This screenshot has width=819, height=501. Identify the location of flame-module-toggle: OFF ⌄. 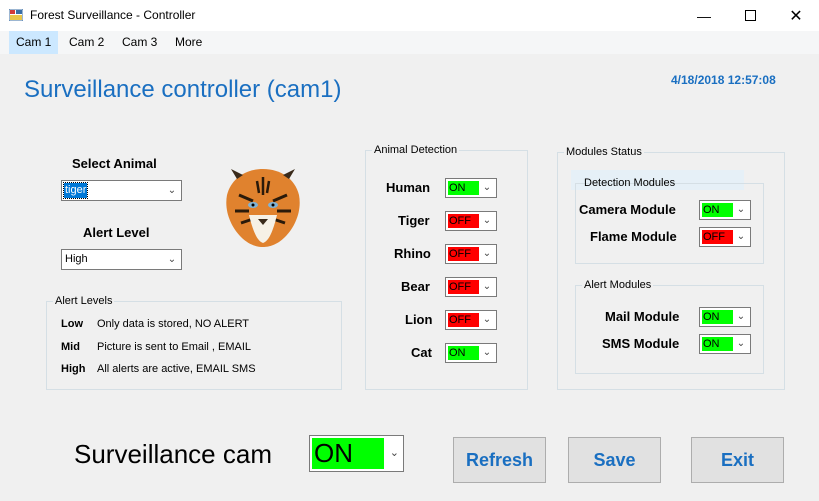
(725, 237).